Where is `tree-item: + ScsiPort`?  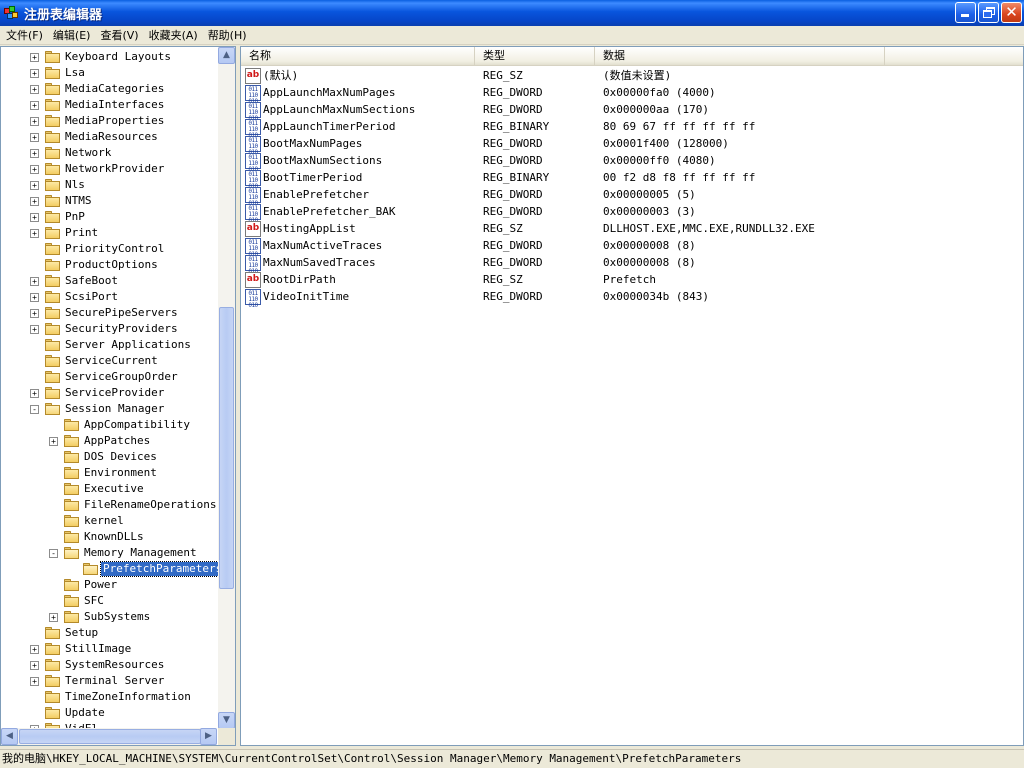
tree-item: + ScsiPort is located at coordinates (109, 297).